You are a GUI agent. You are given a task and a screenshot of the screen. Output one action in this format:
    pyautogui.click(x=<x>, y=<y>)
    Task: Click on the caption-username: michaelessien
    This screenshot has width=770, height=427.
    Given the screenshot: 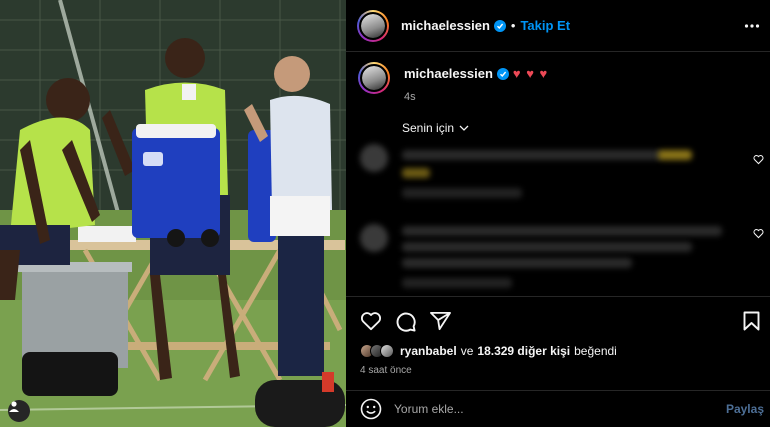 What is the action you would take?
    pyautogui.click(x=448, y=73)
    